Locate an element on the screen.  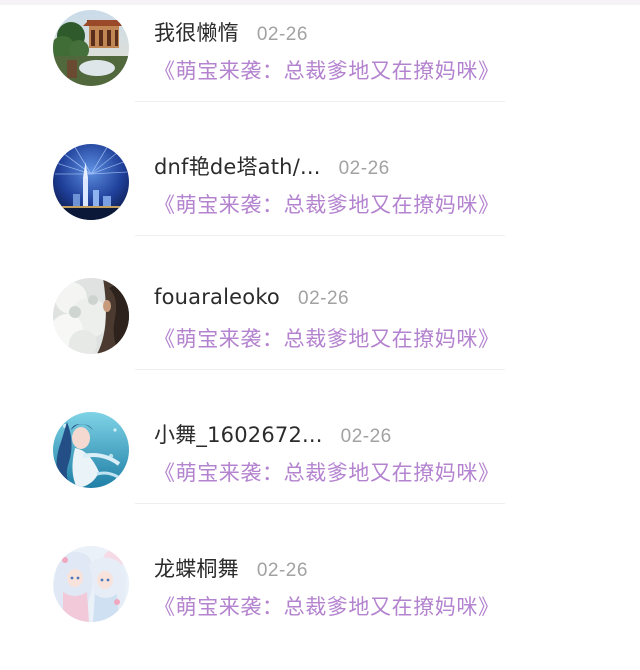
comment-meta: 我很懒惰 02-26 is located at coordinates (231, 32).